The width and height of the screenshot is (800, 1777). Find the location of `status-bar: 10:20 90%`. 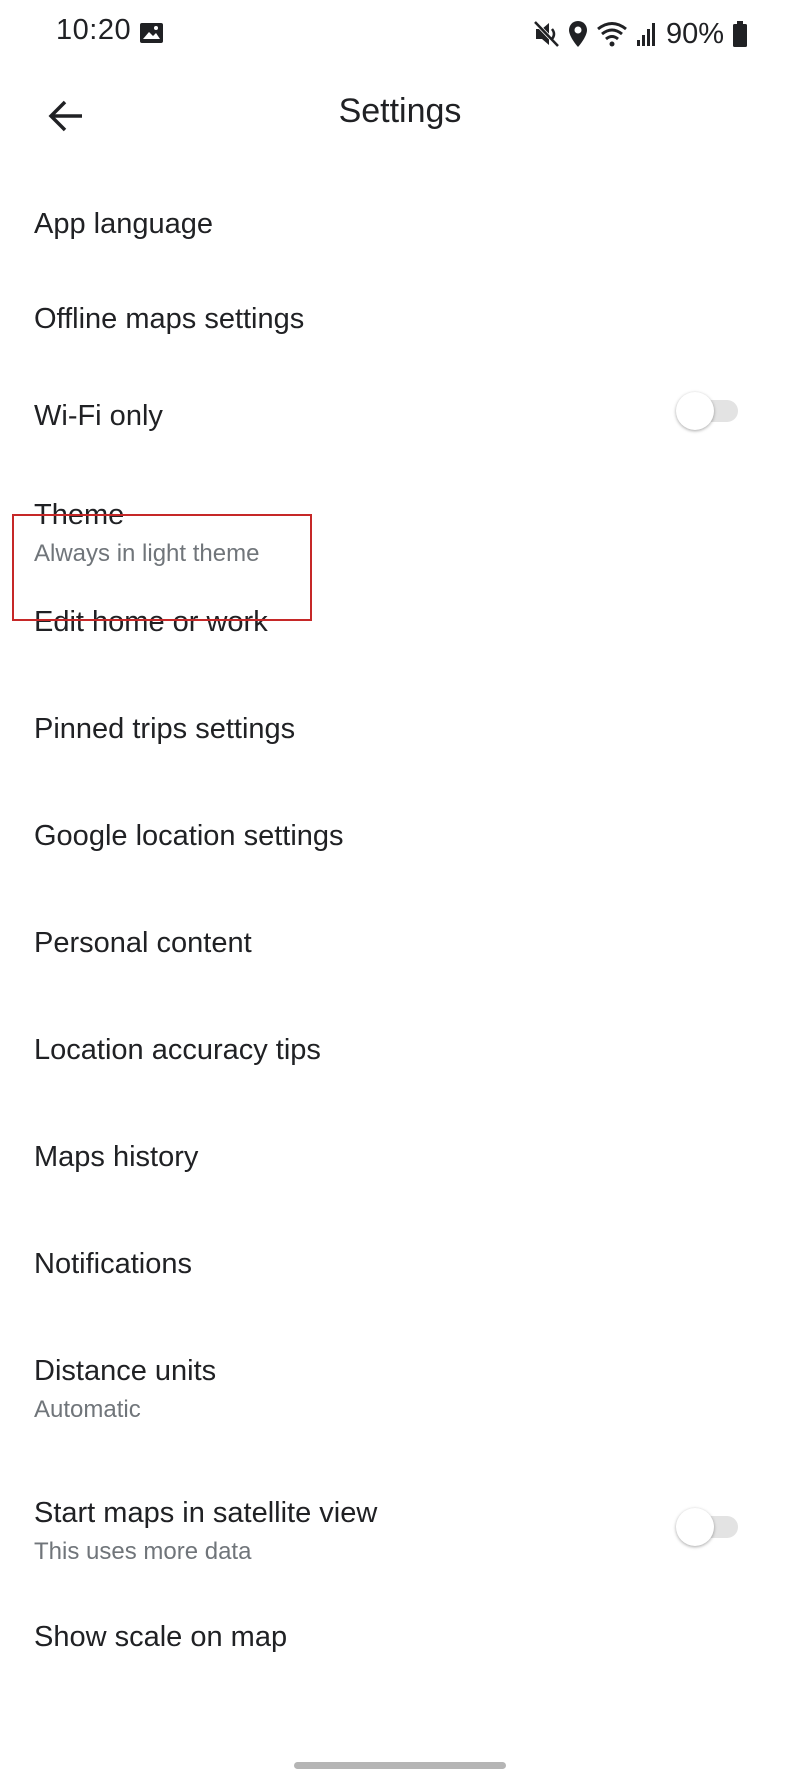

status-bar: 10:20 90% is located at coordinates (400, 35).